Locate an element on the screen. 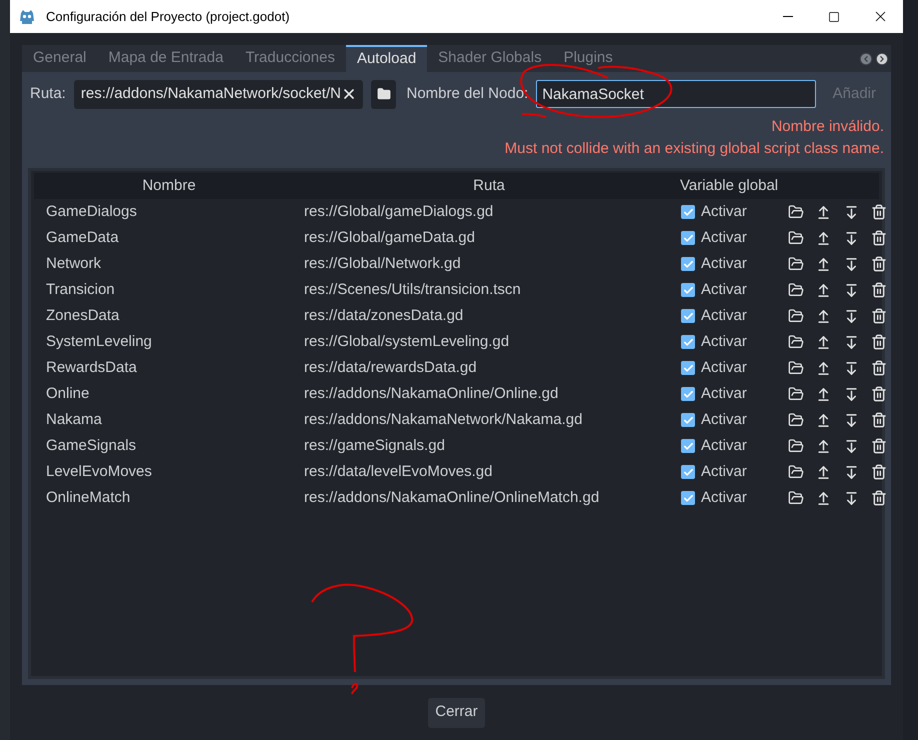  tab: Autoload is located at coordinates (387, 58).